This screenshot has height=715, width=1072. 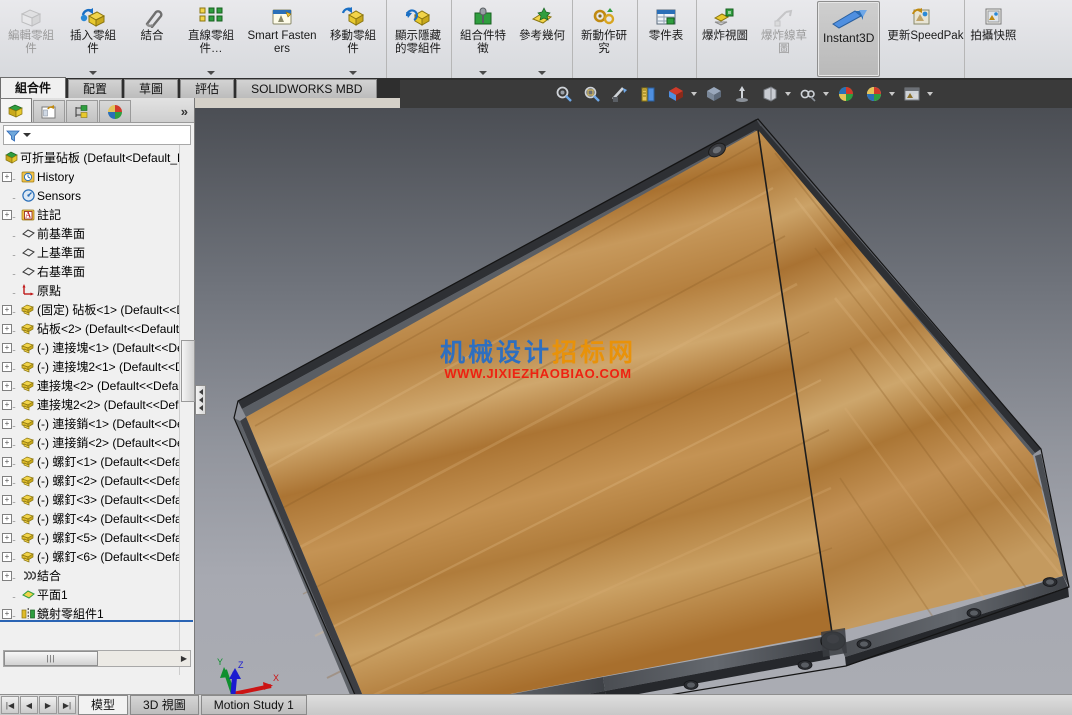 I want to click on ribbon-button-4: Smart Fasteners, so click(x=282, y=39).